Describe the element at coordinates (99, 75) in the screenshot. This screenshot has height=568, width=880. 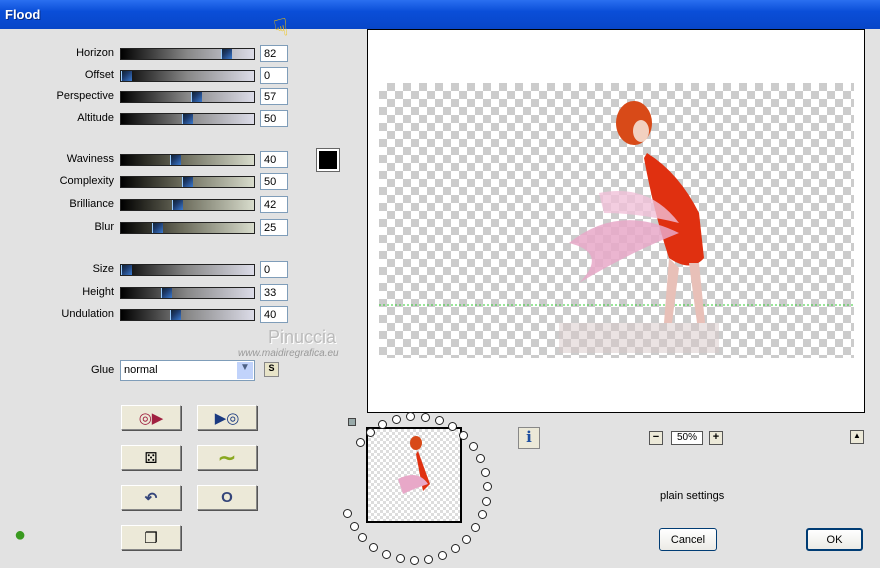
I see `slider-label: Offset` at that location.